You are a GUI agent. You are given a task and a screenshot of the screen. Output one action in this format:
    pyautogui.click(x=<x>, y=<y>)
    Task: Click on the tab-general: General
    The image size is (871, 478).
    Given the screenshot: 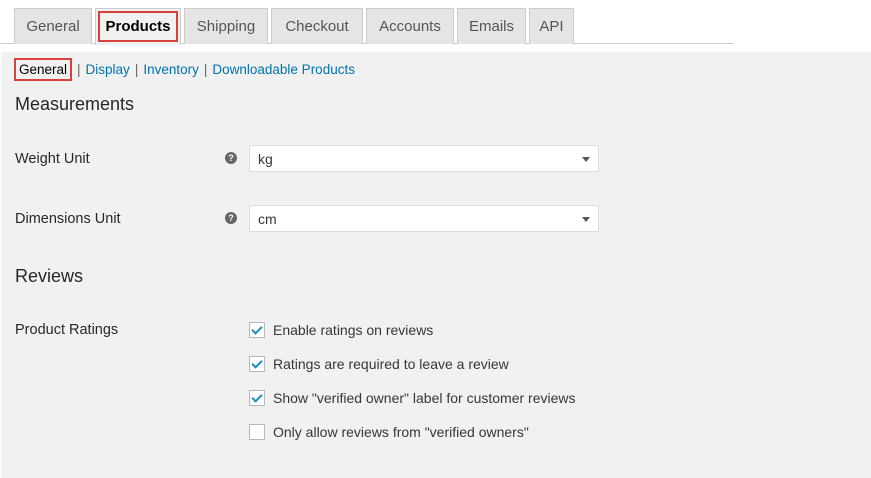 What is the action you would take?
    pyautogui.click(x=53, y=26)
    